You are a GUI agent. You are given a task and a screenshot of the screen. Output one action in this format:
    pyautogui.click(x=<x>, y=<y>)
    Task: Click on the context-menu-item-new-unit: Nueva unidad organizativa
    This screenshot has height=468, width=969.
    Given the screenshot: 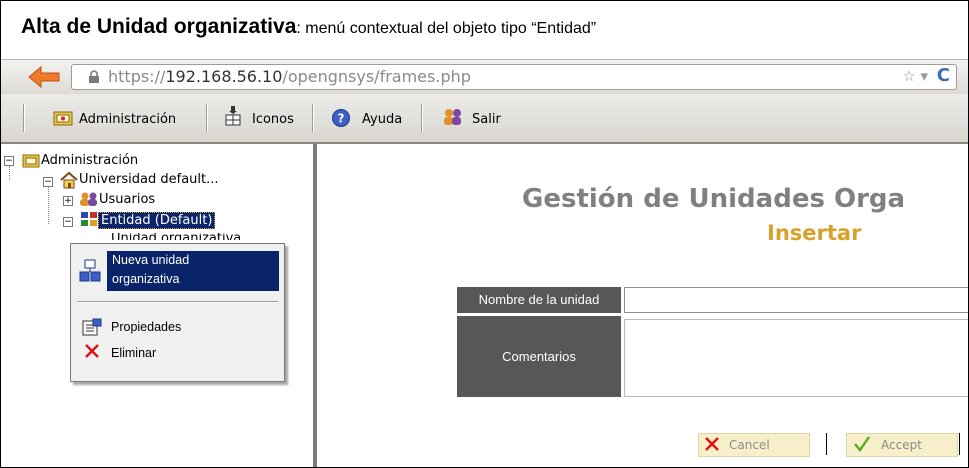 What is the action you would take?
    pyautogui.click(x=193, y=271)
    